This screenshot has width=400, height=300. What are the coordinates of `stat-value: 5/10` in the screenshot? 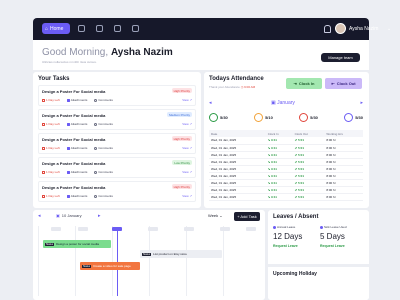 It's located at (269, 117).